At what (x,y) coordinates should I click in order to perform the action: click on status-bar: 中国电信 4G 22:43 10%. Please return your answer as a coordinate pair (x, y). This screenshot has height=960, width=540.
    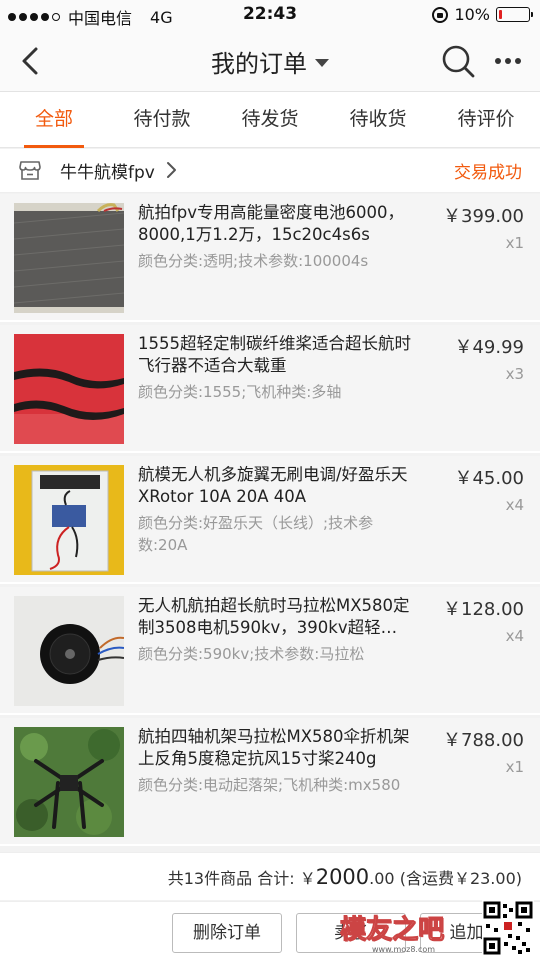
    Looking at the image, I should click on (270, 15).